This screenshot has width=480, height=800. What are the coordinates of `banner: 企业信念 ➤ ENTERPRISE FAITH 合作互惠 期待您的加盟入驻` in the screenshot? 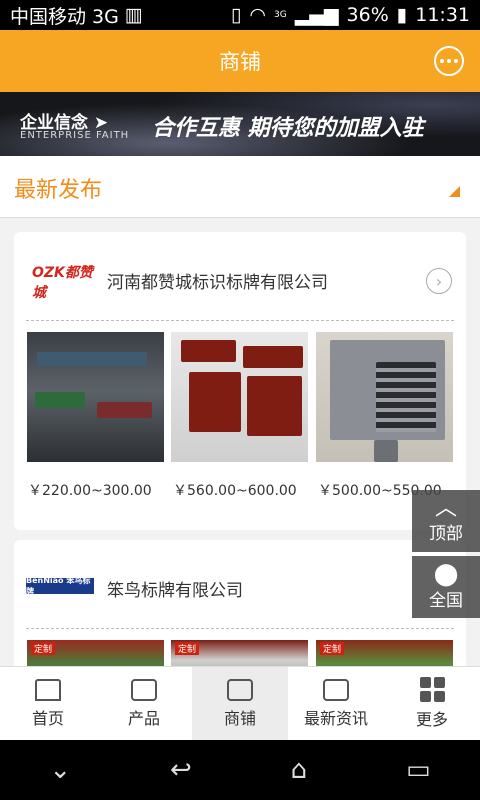 It's located at (240, 124).